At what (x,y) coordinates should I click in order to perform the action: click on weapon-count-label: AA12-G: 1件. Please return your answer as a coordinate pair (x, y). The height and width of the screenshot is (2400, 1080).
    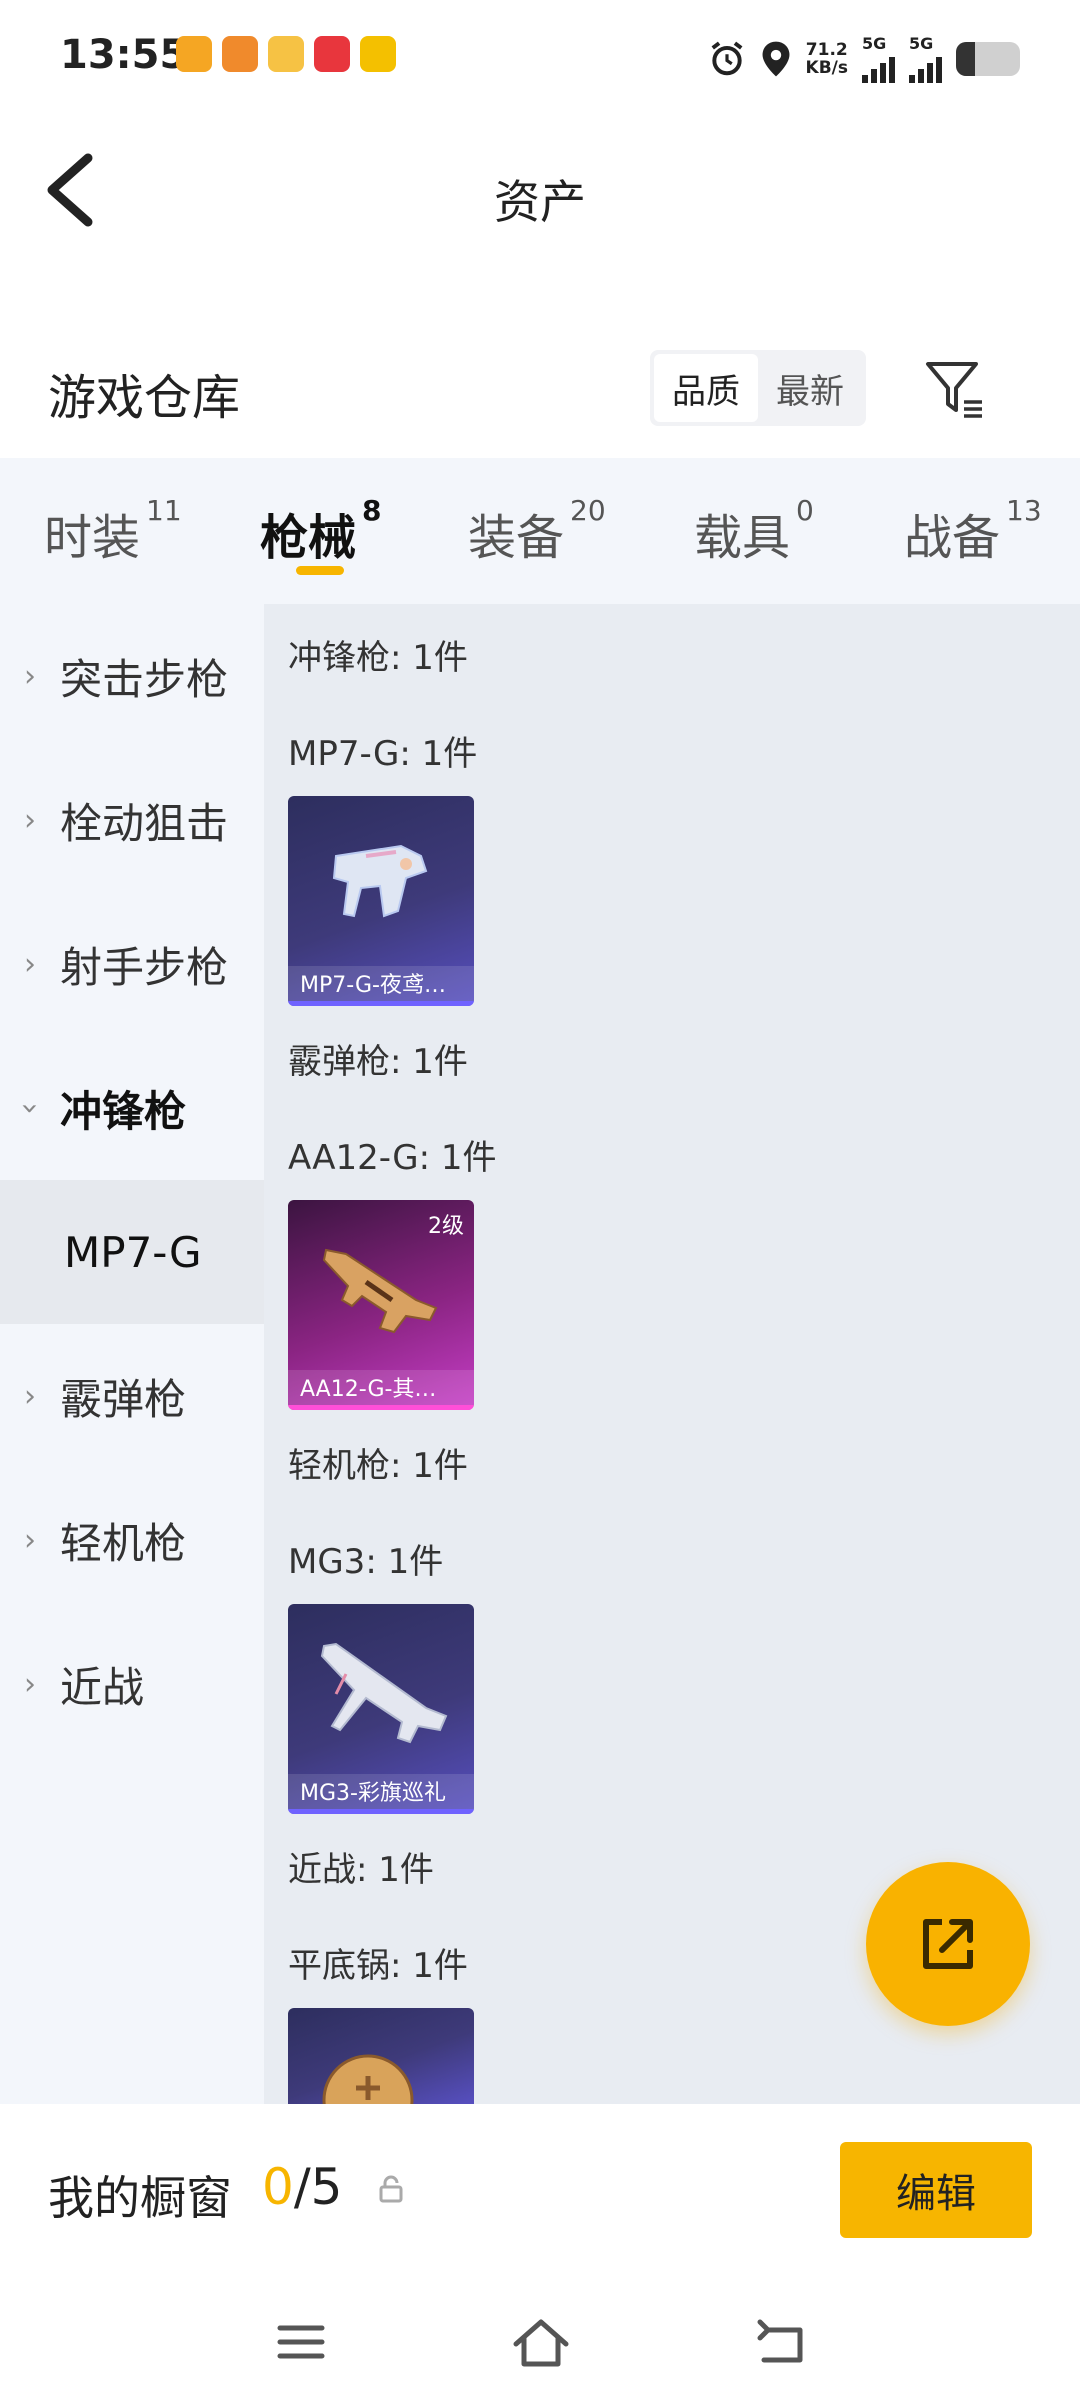
    Looking at the image, I should click on (392, 1158).